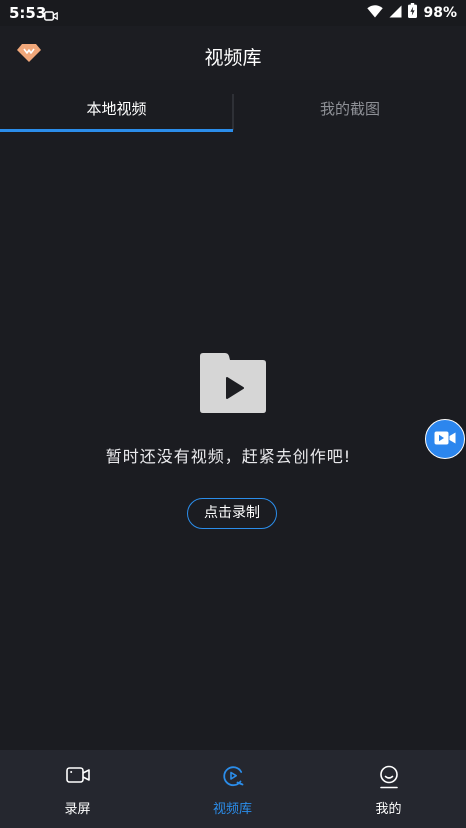 The image size is (466, 828). I want to click on status-bar: 5:53 98%, so click(233, 13).